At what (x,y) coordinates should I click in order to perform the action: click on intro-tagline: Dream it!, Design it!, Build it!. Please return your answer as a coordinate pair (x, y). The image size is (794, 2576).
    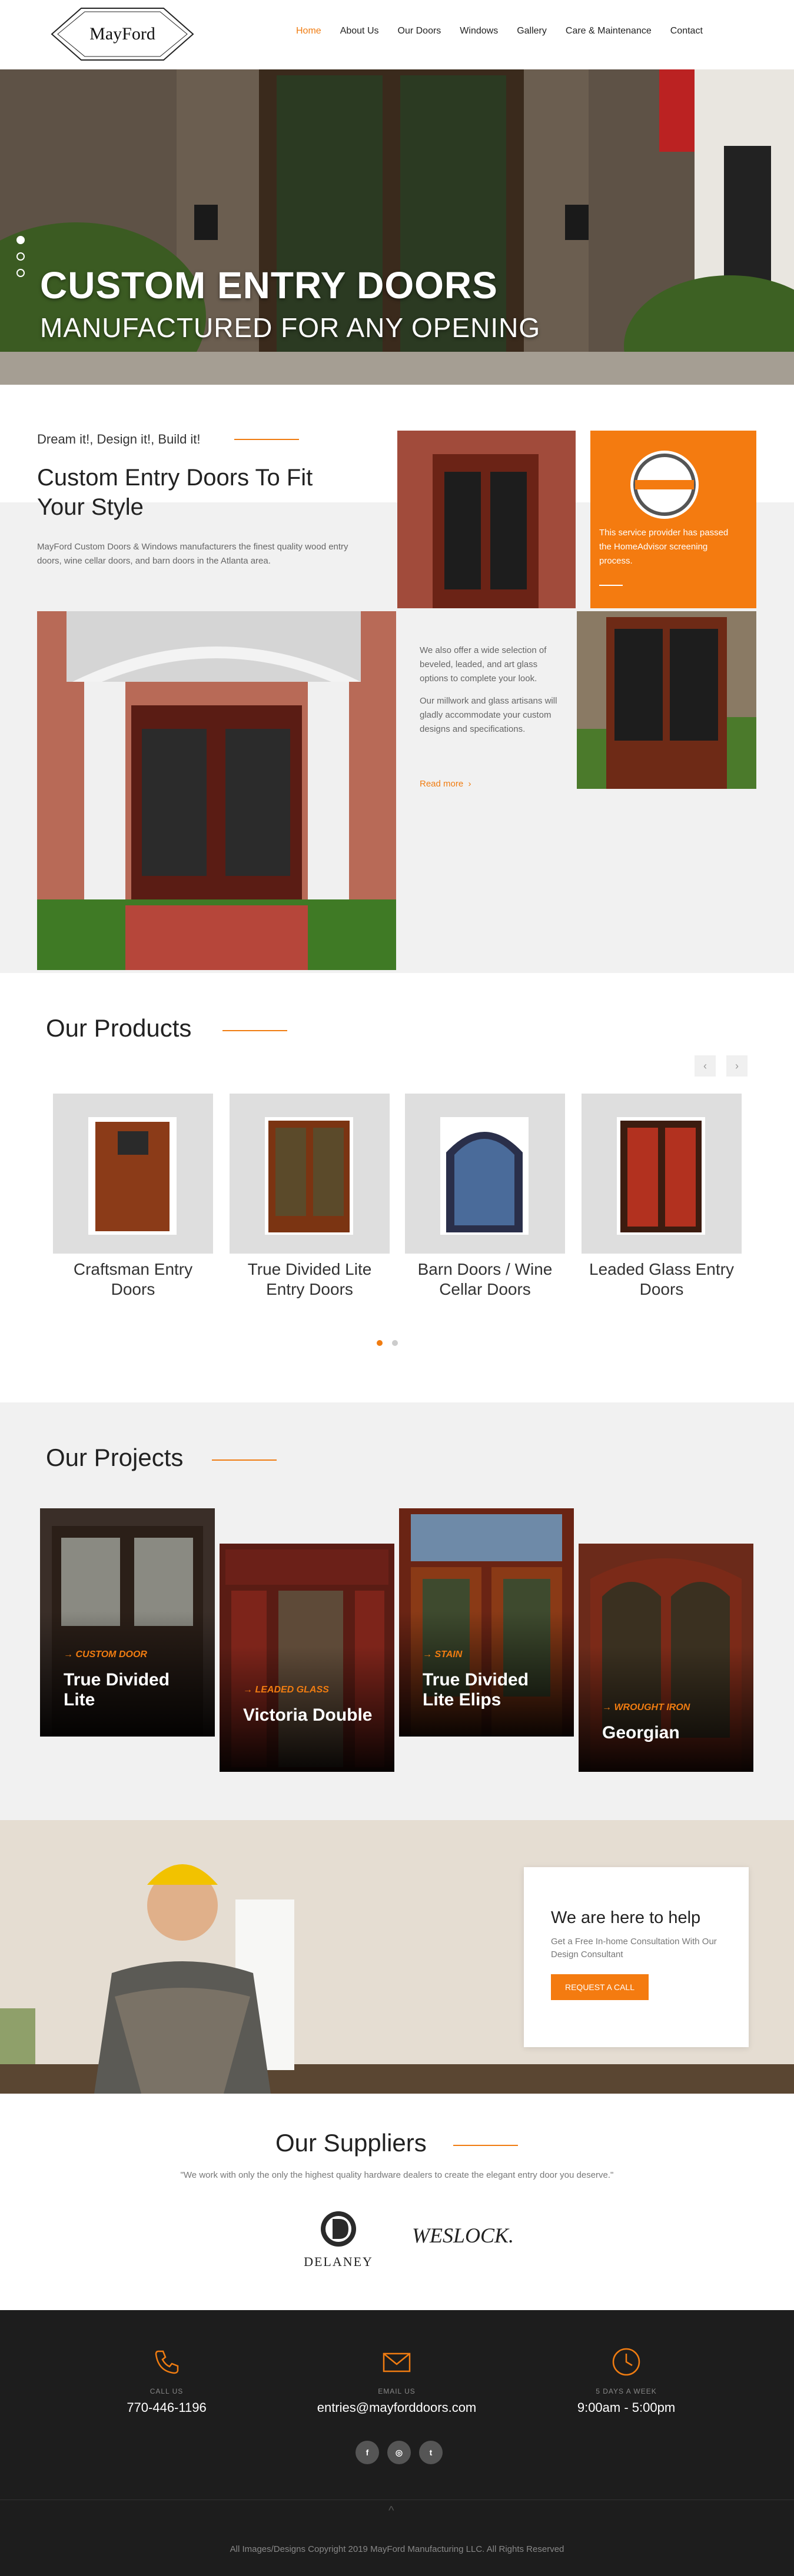
    Looking at the image, I should click on (119, 439).